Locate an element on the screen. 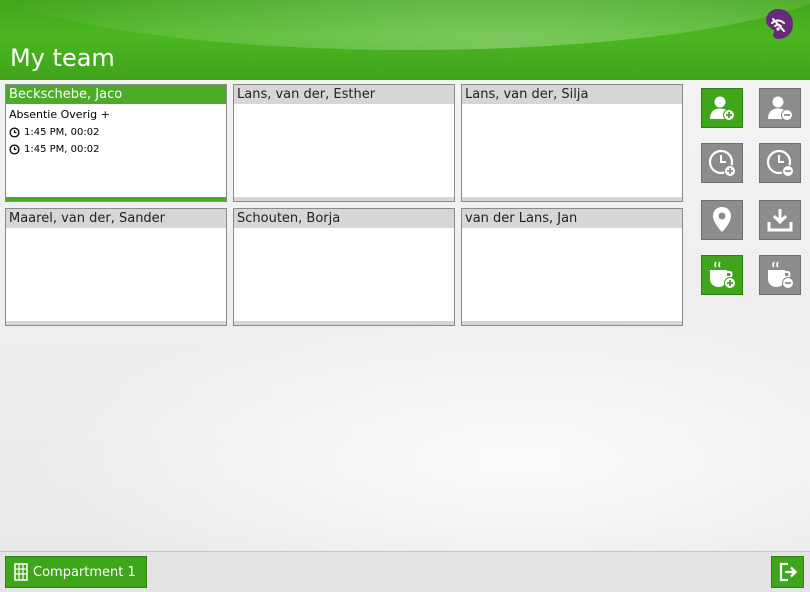 Image resolution: width=810 pixels, height=592 pixels. team-card: Maarel, van der, Sander is located at coordinates (116, 267).